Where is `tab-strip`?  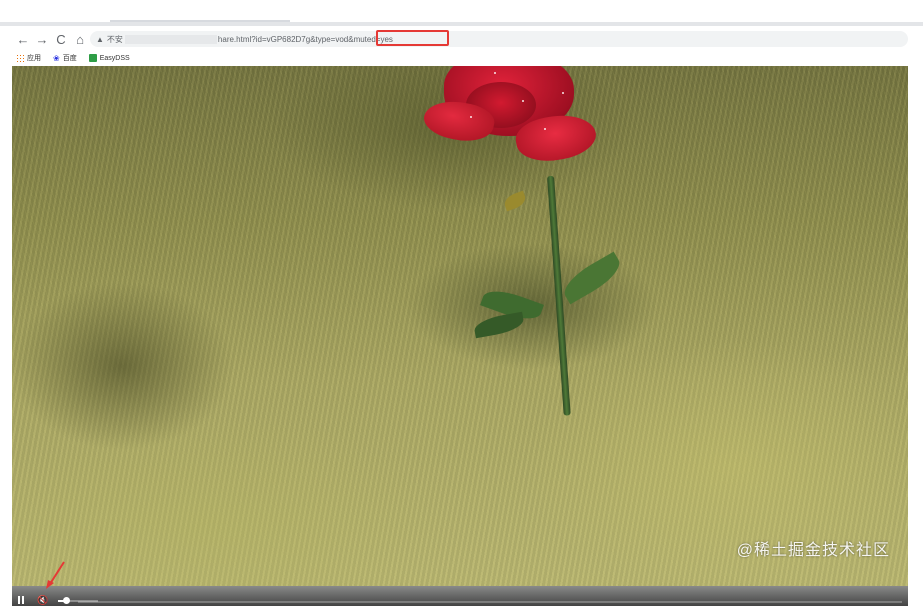
tab-strip is located at coordinates (461, 14).